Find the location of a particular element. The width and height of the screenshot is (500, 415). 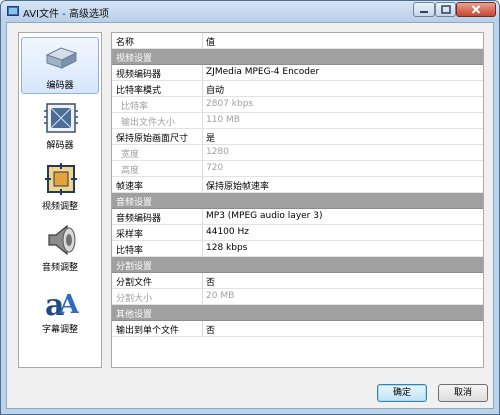

category-label: 音频设置 is located at coordinates (134, 203).